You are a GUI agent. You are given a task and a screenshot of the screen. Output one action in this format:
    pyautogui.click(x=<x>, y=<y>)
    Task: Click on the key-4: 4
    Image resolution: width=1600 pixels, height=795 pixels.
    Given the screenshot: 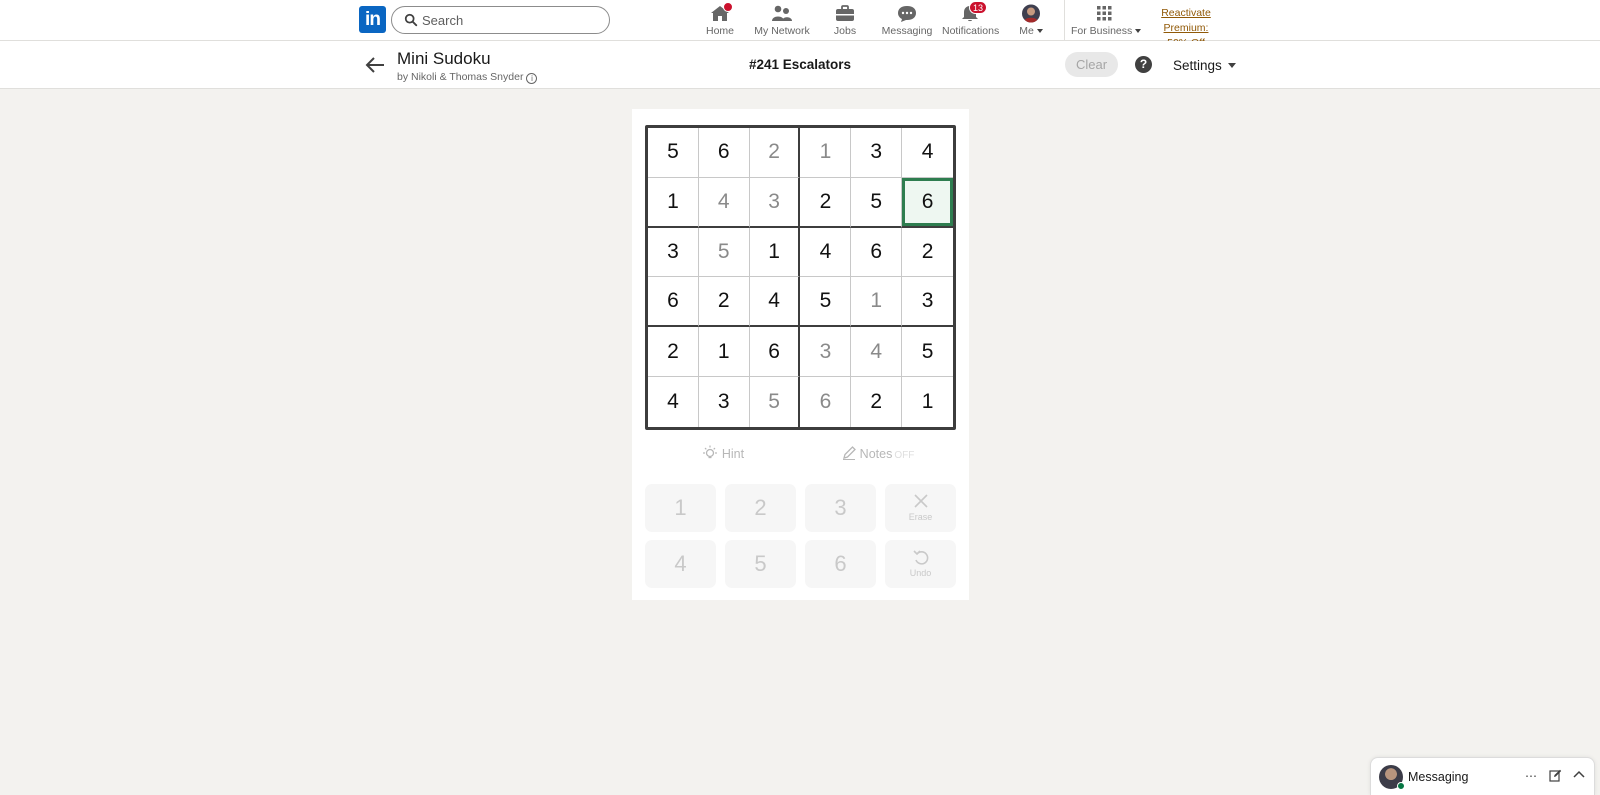 What is the action you would take?
    pyautogui.click(x=680, y=564)
    